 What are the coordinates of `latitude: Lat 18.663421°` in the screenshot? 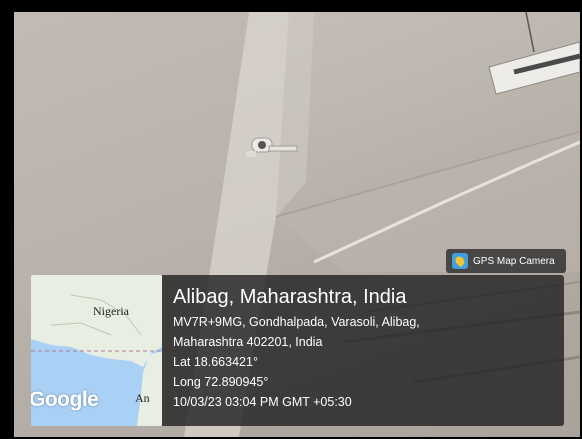 It's located at (215, 362).